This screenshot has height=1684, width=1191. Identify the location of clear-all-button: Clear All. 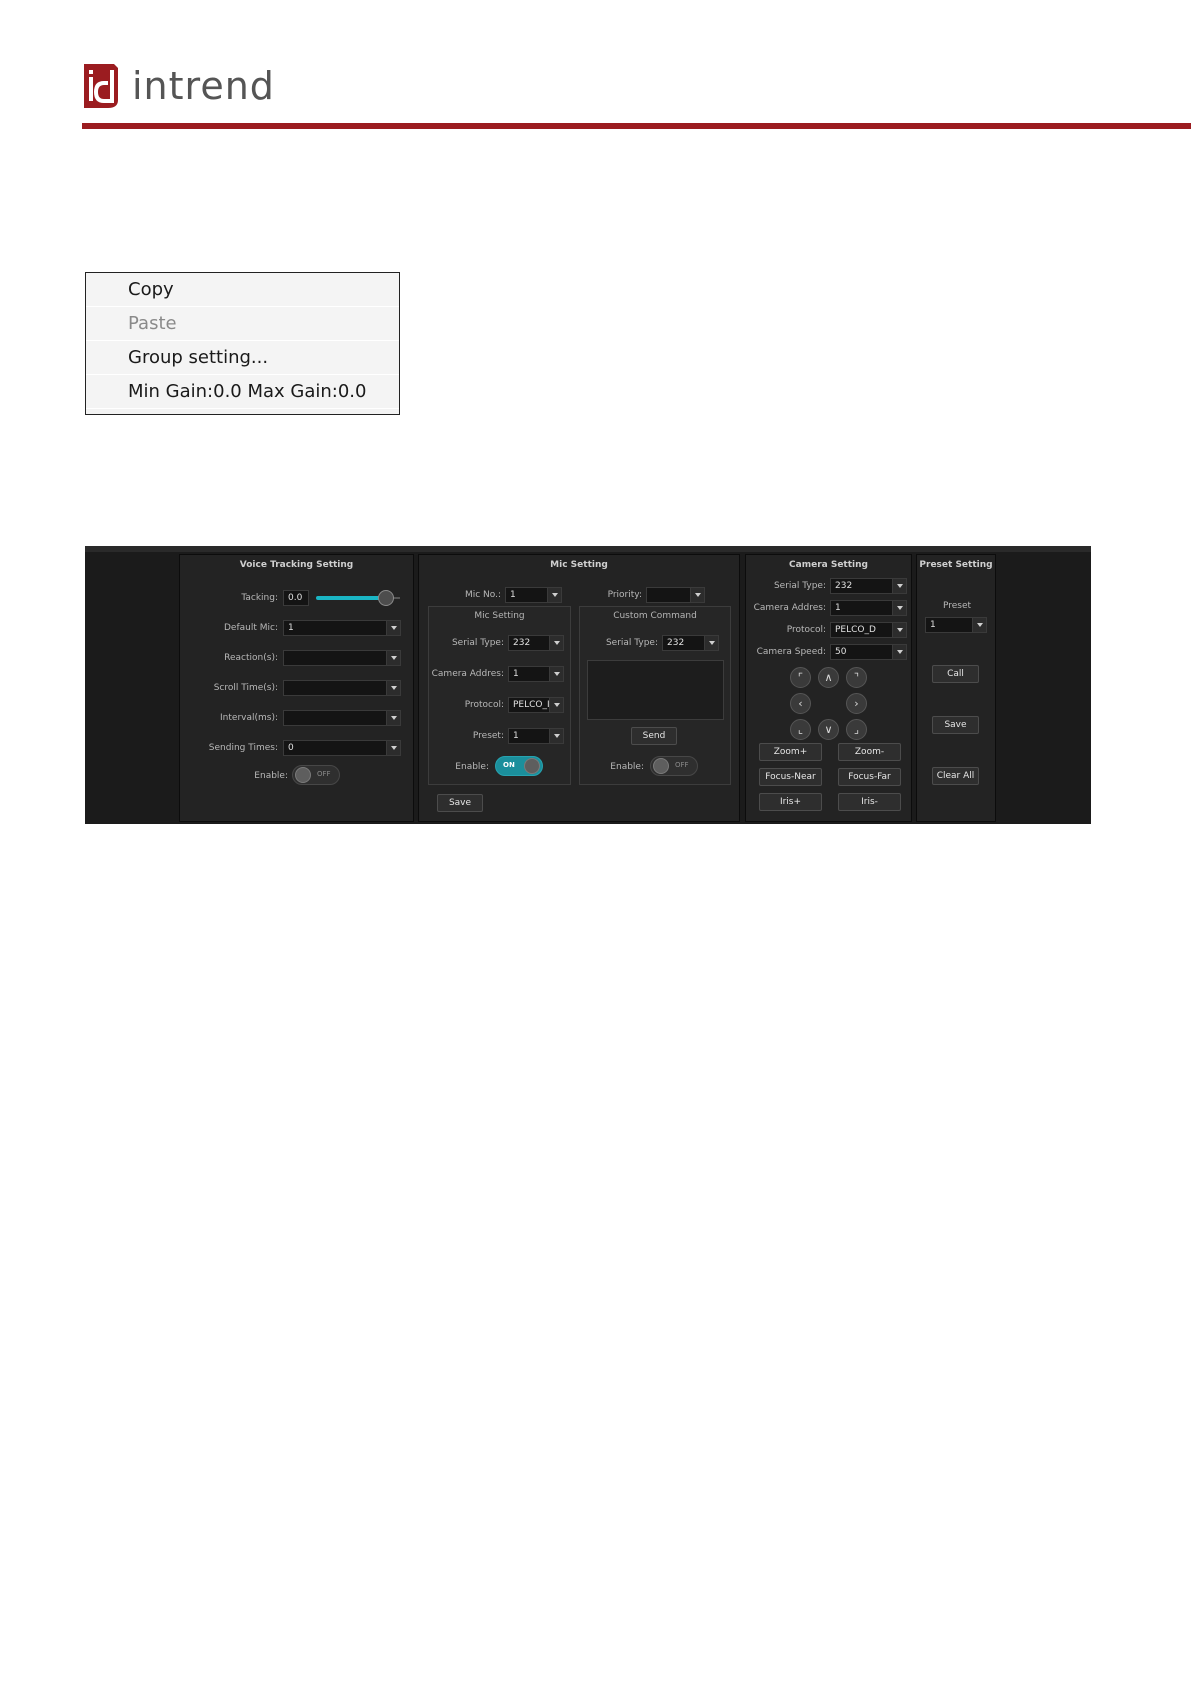
(955, 776).